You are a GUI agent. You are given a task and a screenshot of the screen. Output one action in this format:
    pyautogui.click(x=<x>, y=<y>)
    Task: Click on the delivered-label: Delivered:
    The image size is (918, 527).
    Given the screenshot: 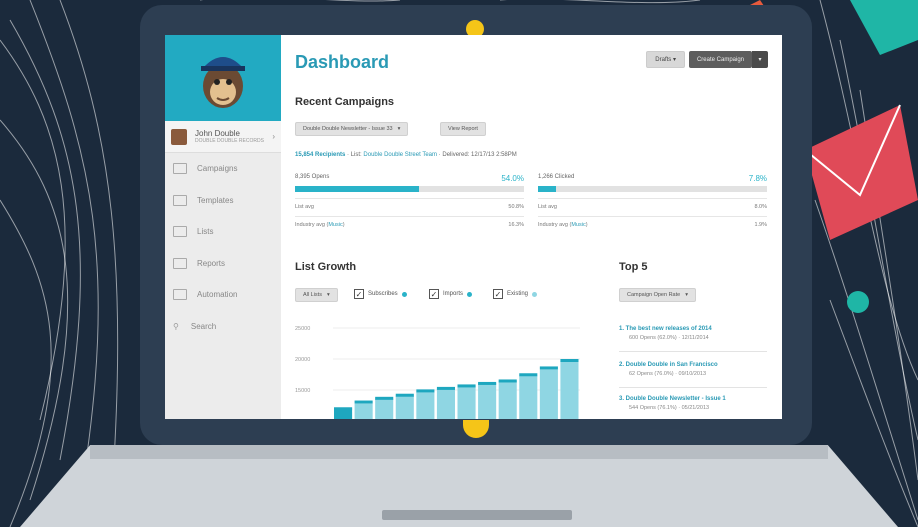 What is the action you would take?
    pyautogui.click(x=456, y=155)
    